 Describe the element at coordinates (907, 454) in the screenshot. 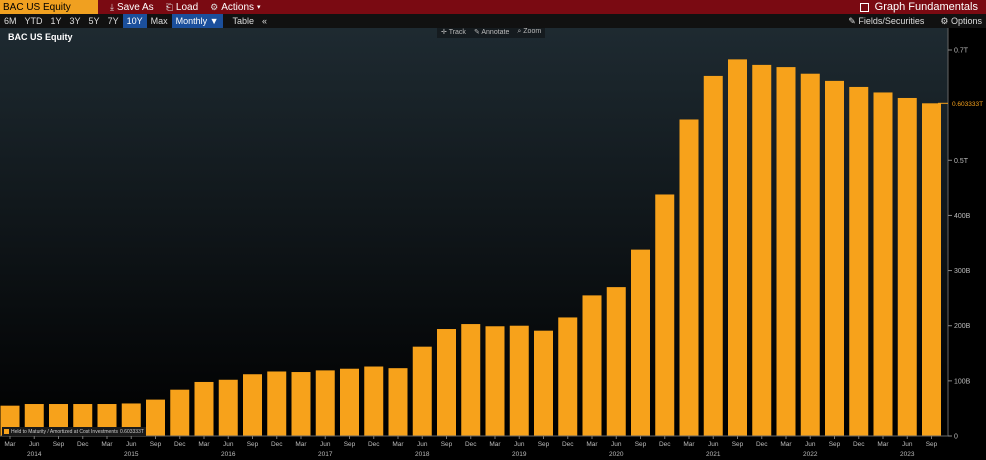

I see `year-label: 2023` at that location.